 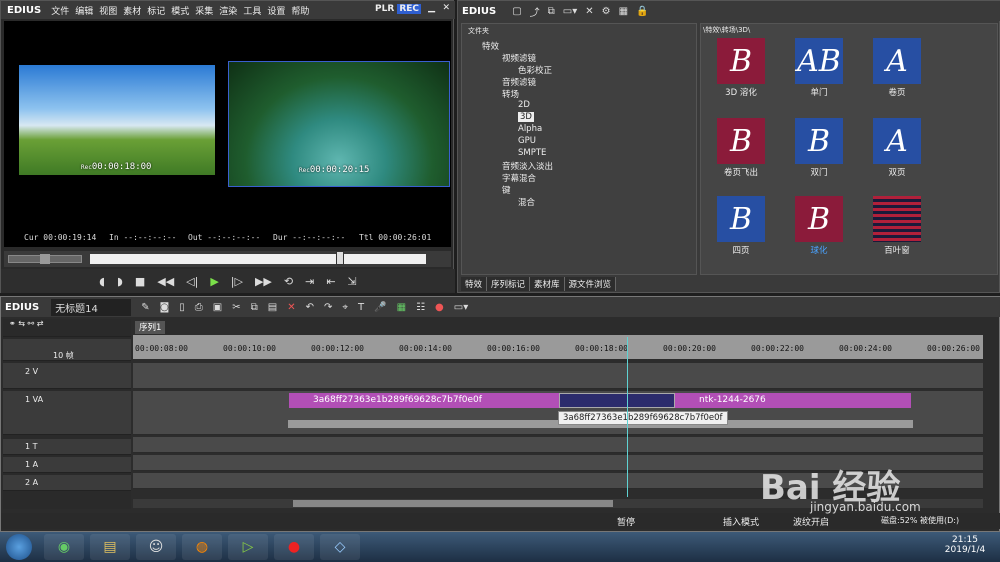 I want to click on layout-icon: ▭▾, so click(x=461, y=307).